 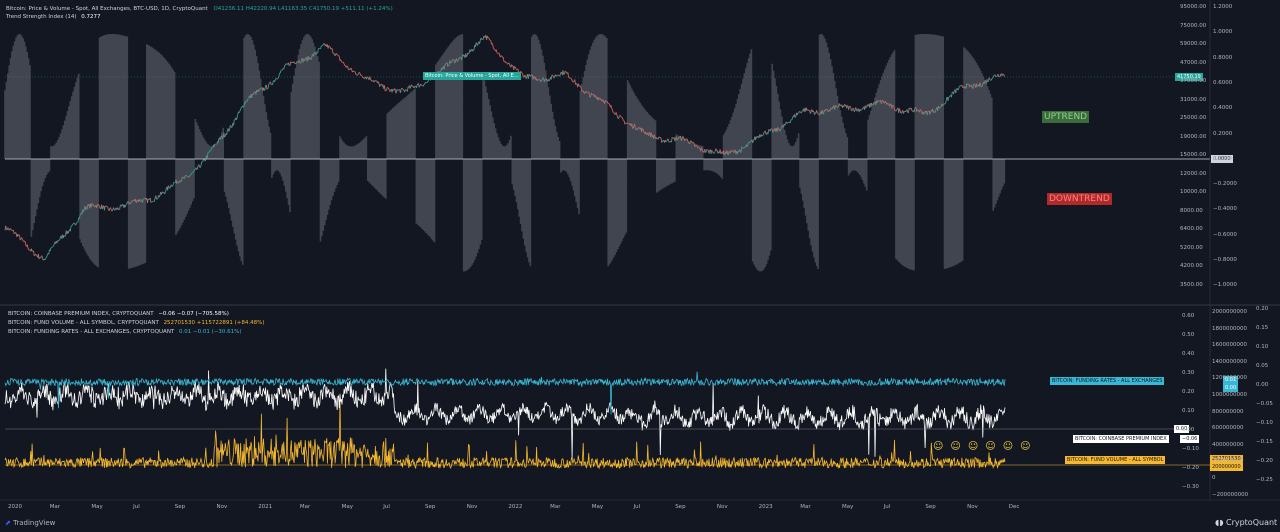 What do you see at coordinates (53, 17) in the screenshot?
I see `tsi-legend: Trend Strength Index (14) 0.7277` at bounding box center [53, 17].